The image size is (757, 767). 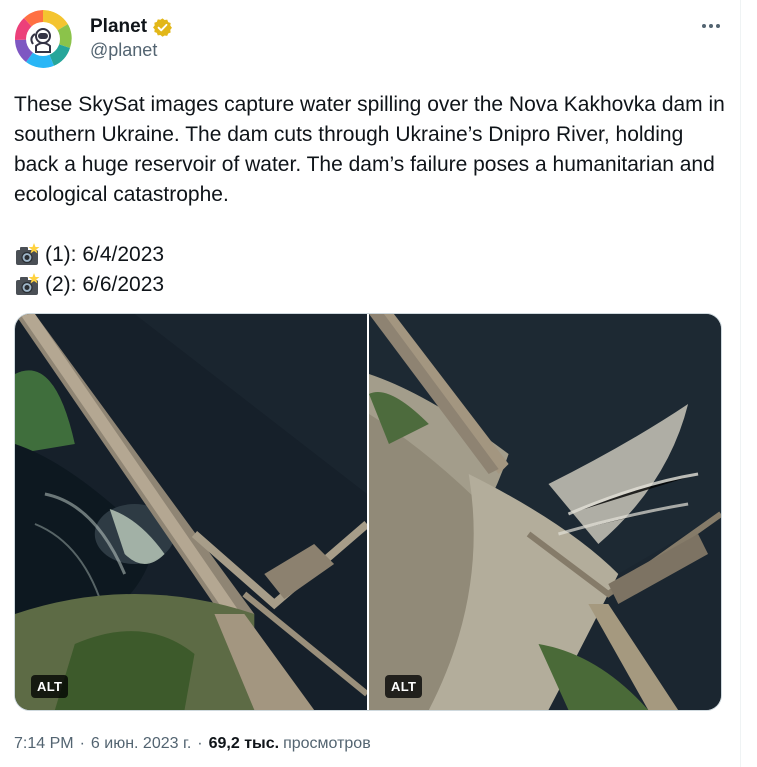 What do you see at coordinates (370, 38) in the screenshot?
I see `tweet-header: Planet @planet` at bounding box center [370, 38].